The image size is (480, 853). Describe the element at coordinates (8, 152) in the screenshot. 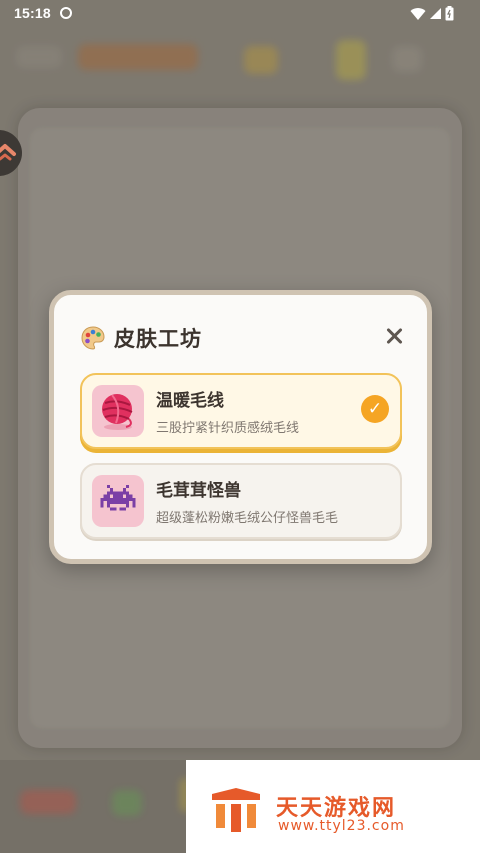

I see `chevron-logo-icon` at that location.